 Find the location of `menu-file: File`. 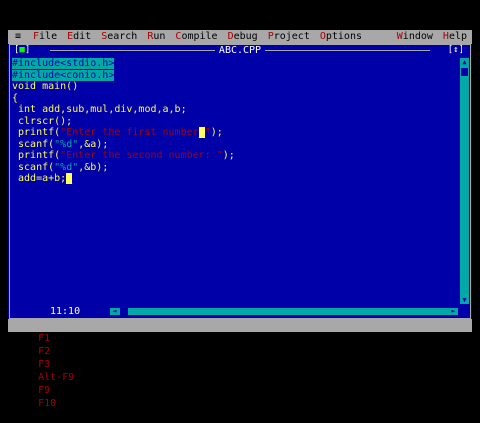

menu-file: File is located at coordinates (45, 37).